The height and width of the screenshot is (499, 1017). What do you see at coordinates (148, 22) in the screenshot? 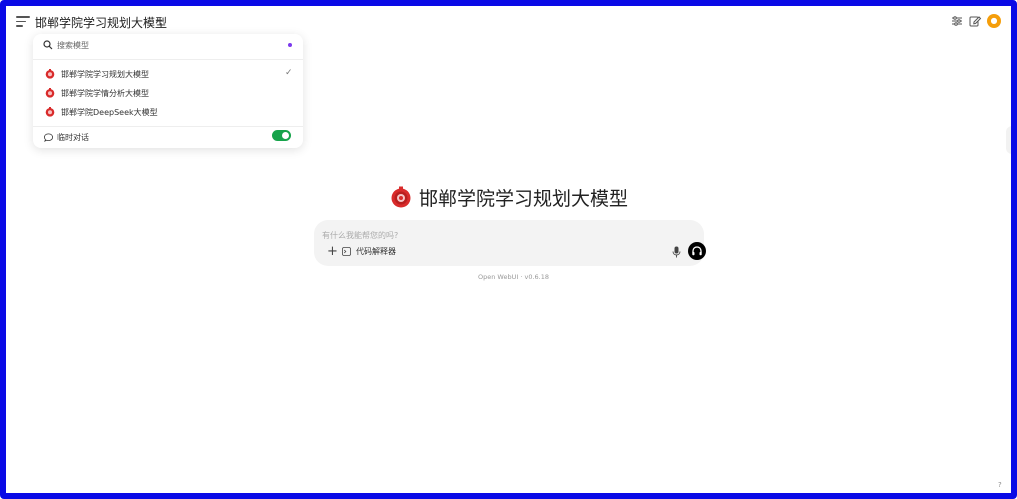
I see `chevron-down-icon` at bounding box center [148, 22].